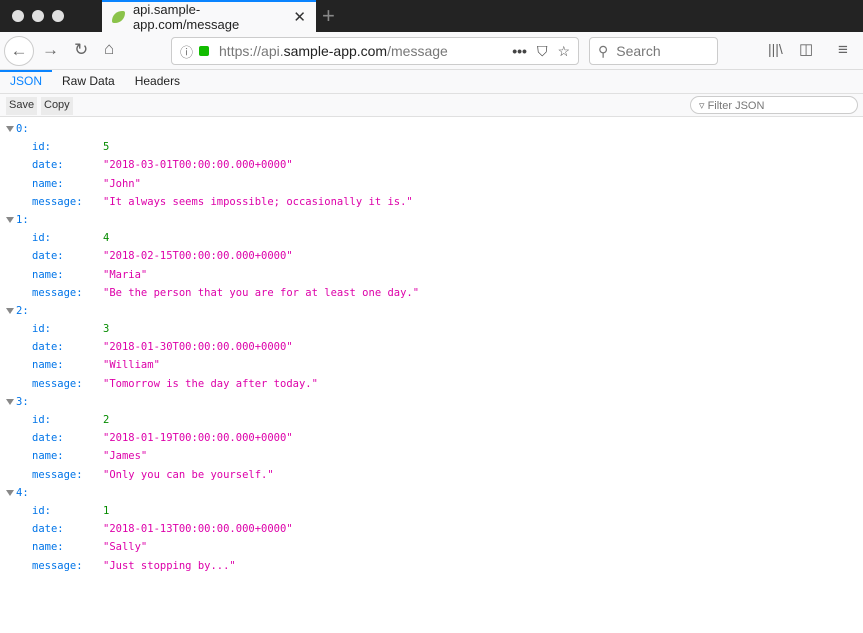  Describe the element at coordinates (19, 51) in the screenshot. I see `back-button: ←` at that location.